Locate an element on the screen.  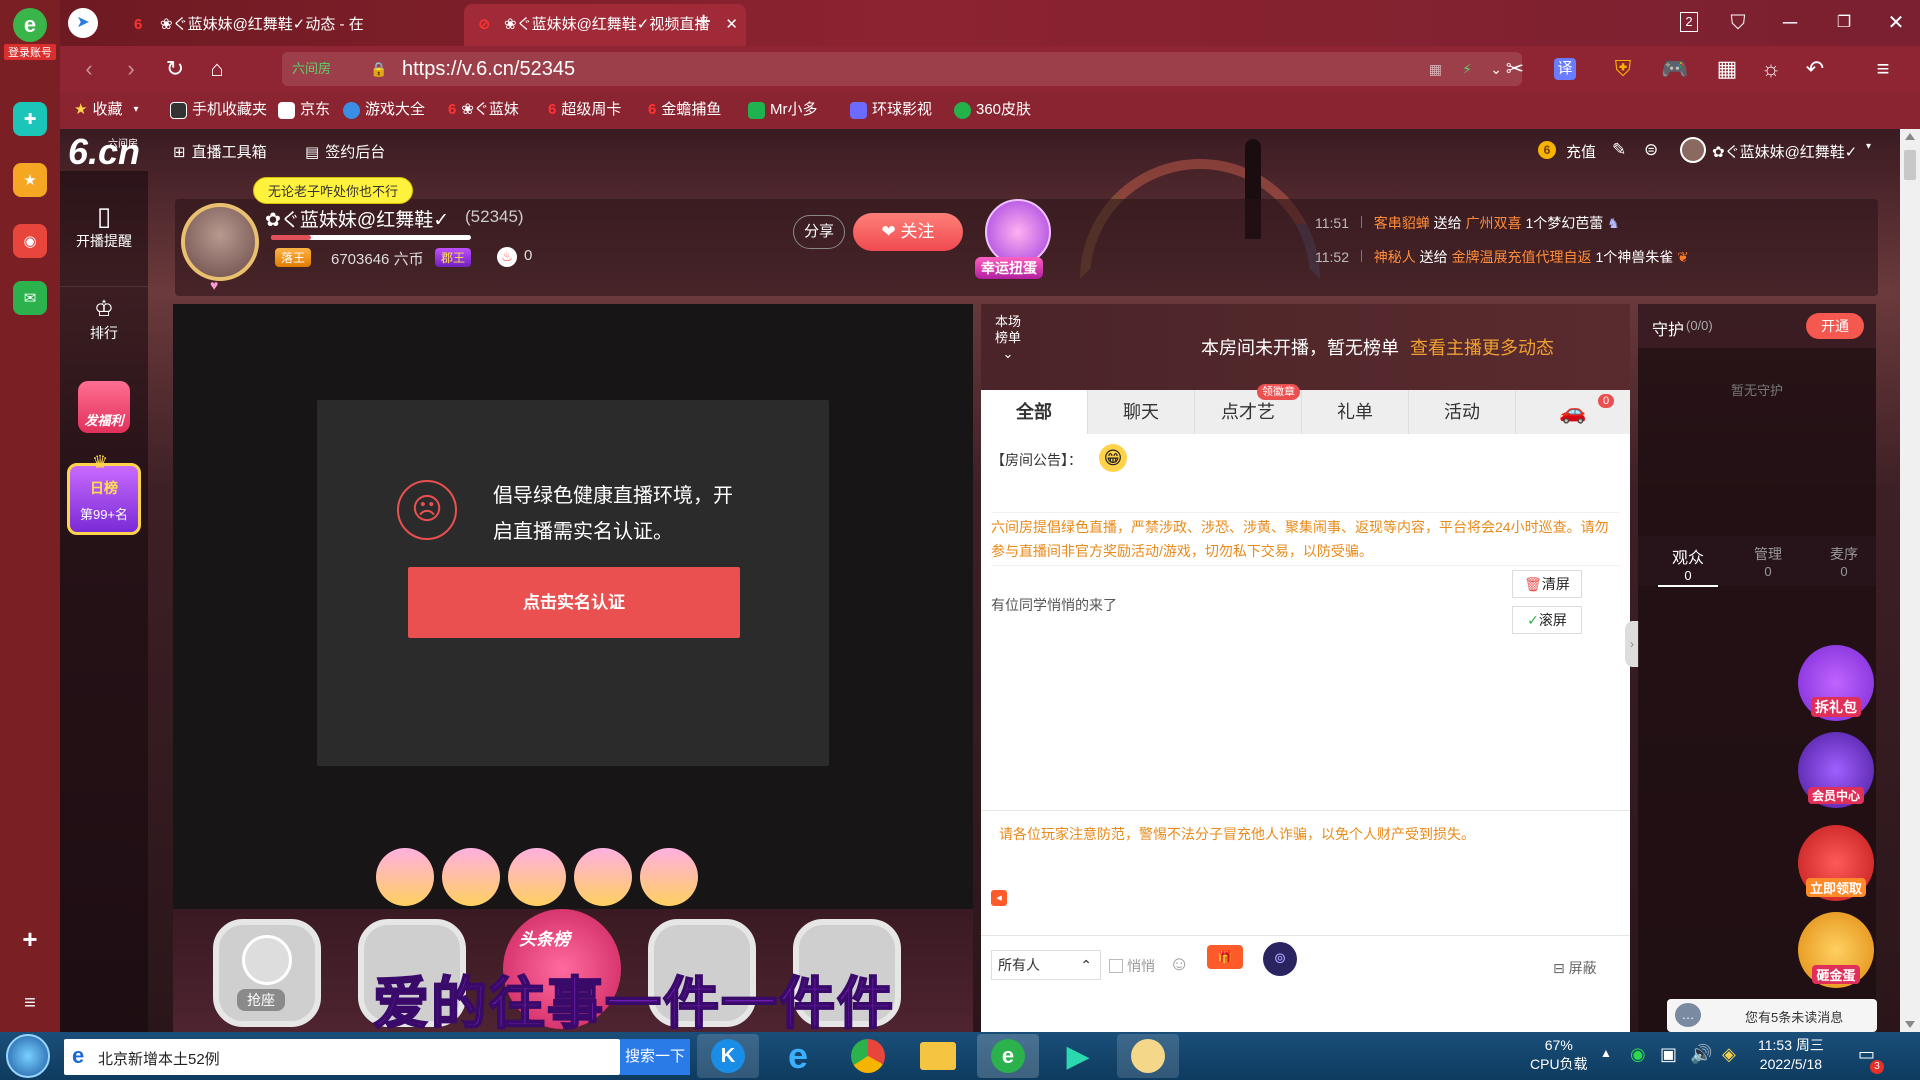
tab-admin: 管理 0 is located at coordinates (1768, 561).